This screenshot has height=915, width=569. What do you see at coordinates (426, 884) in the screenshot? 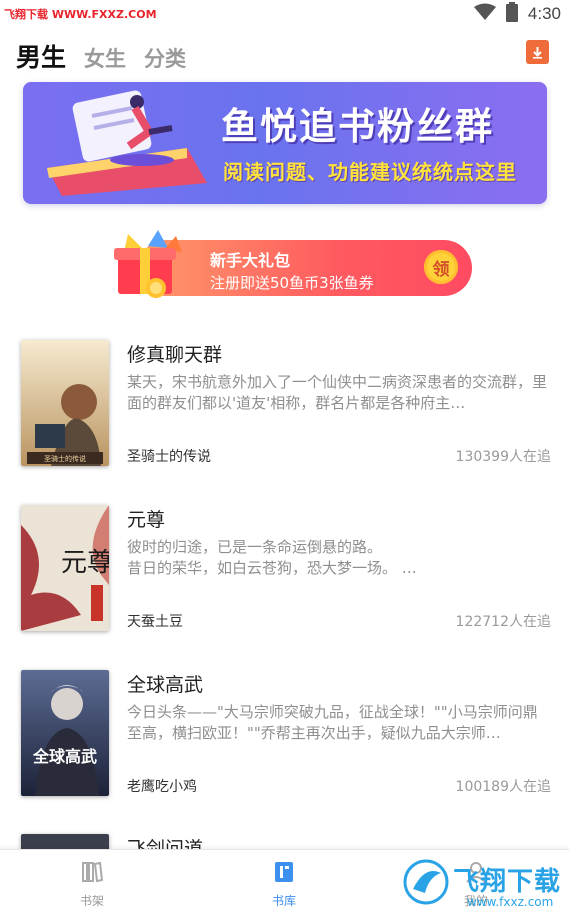
I see `watermark-logo-icon` at bounding box center [426, 884].